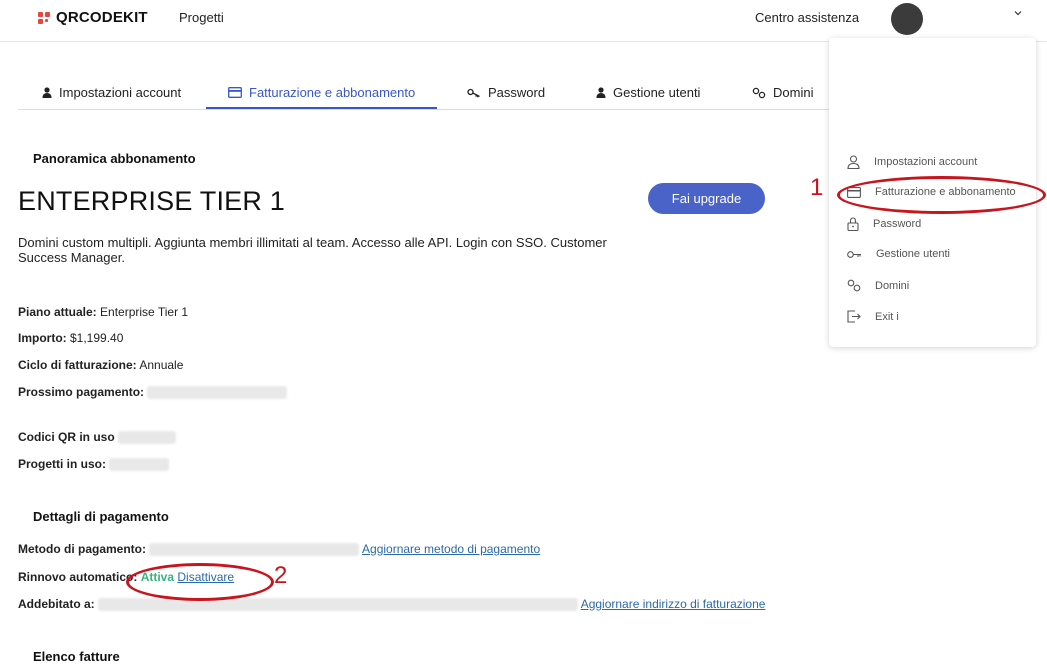 Image resolution: width=1047 pixels, height=669 pixels. Describe the element at coordinates (82, 549) in the screenshot. I see `payment-method-label: Metodo di pagamento:` at that location.